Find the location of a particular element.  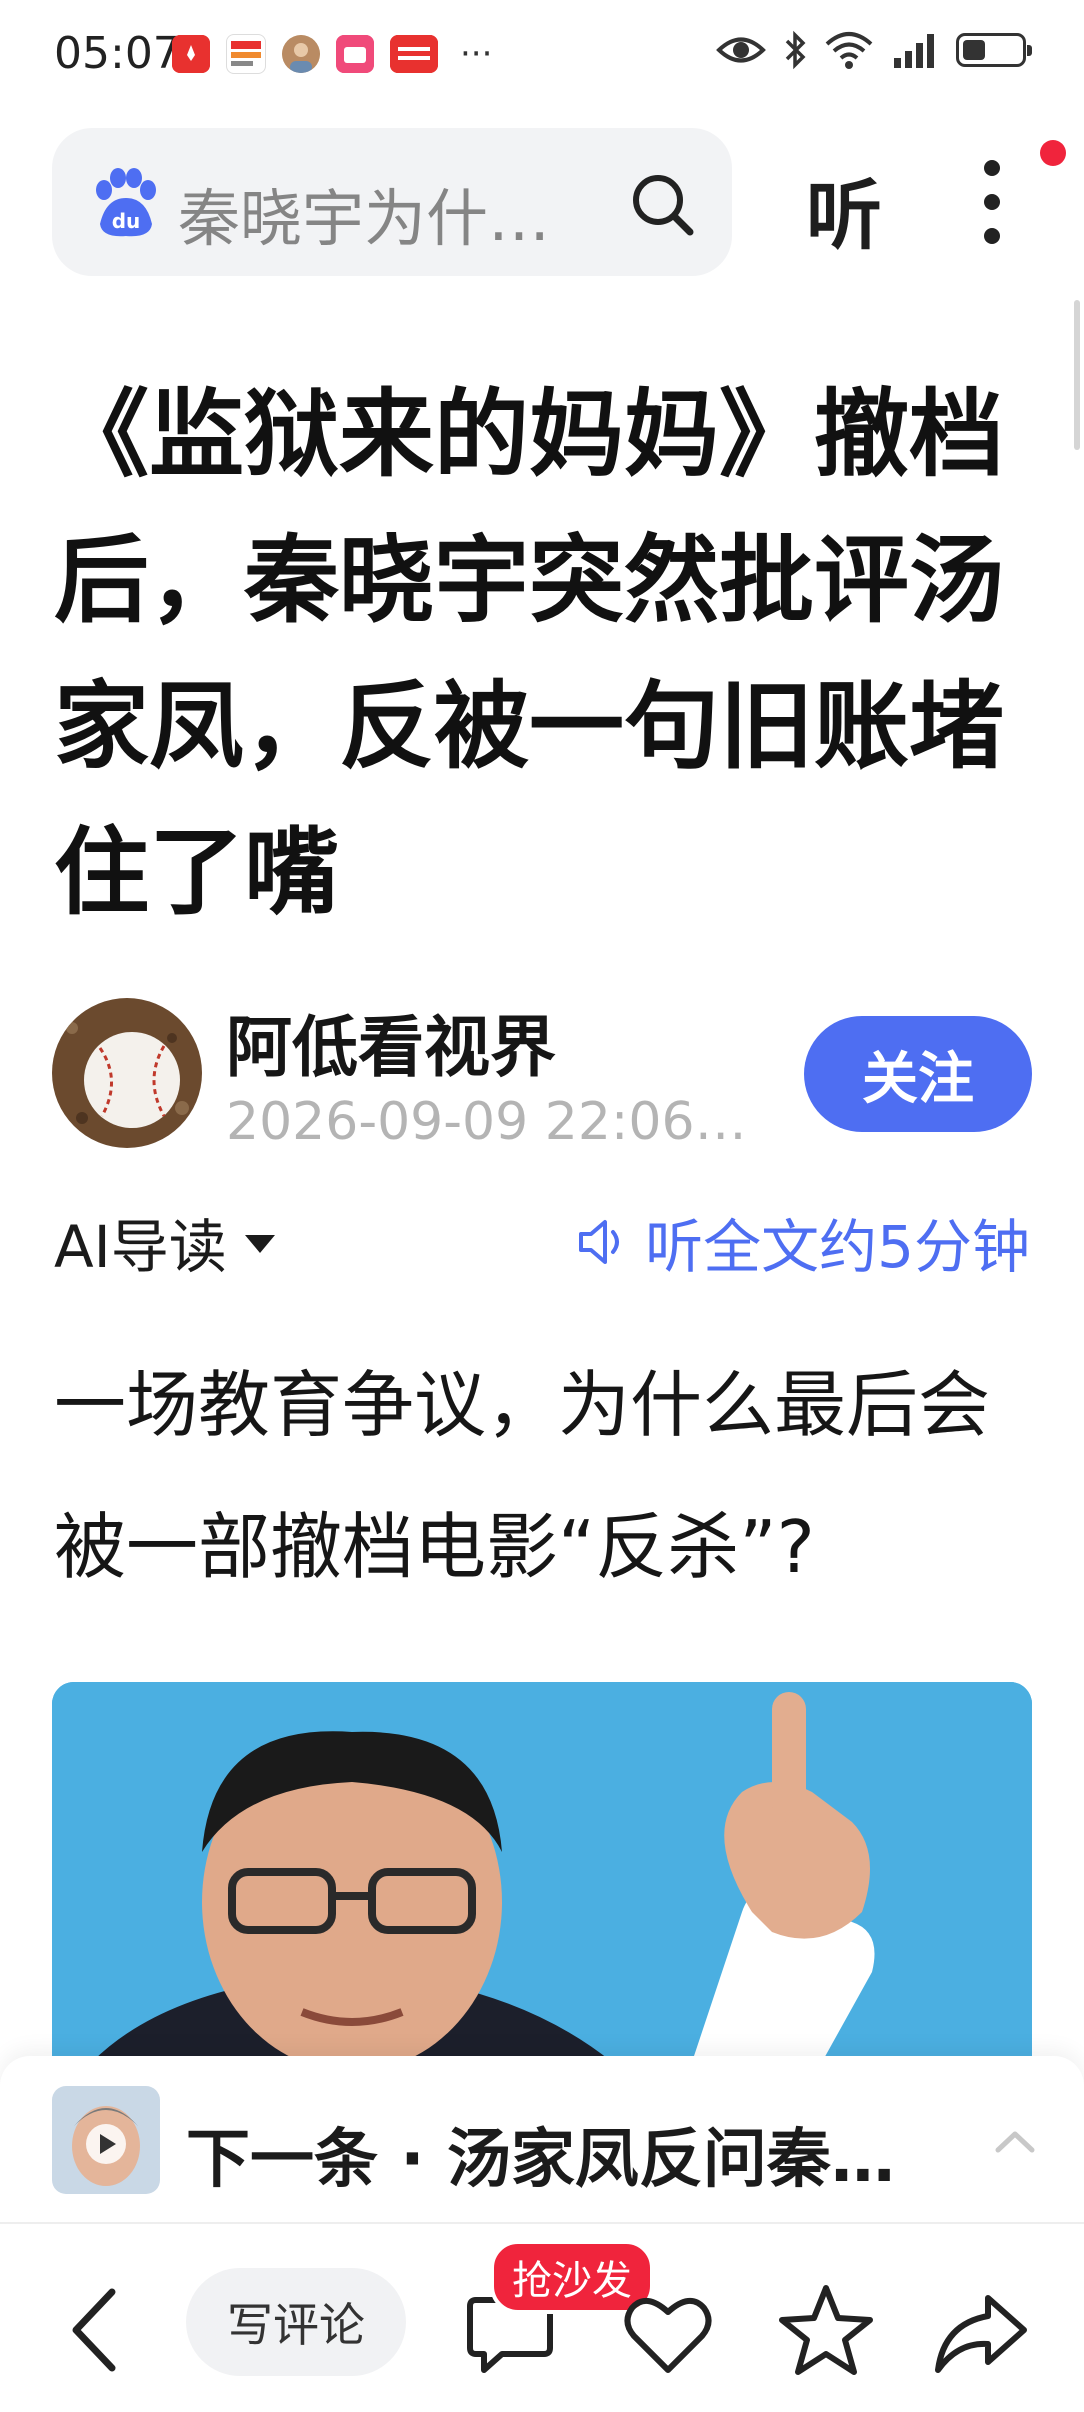

chevron-up-icon is located at coordinates (1015, 2141).